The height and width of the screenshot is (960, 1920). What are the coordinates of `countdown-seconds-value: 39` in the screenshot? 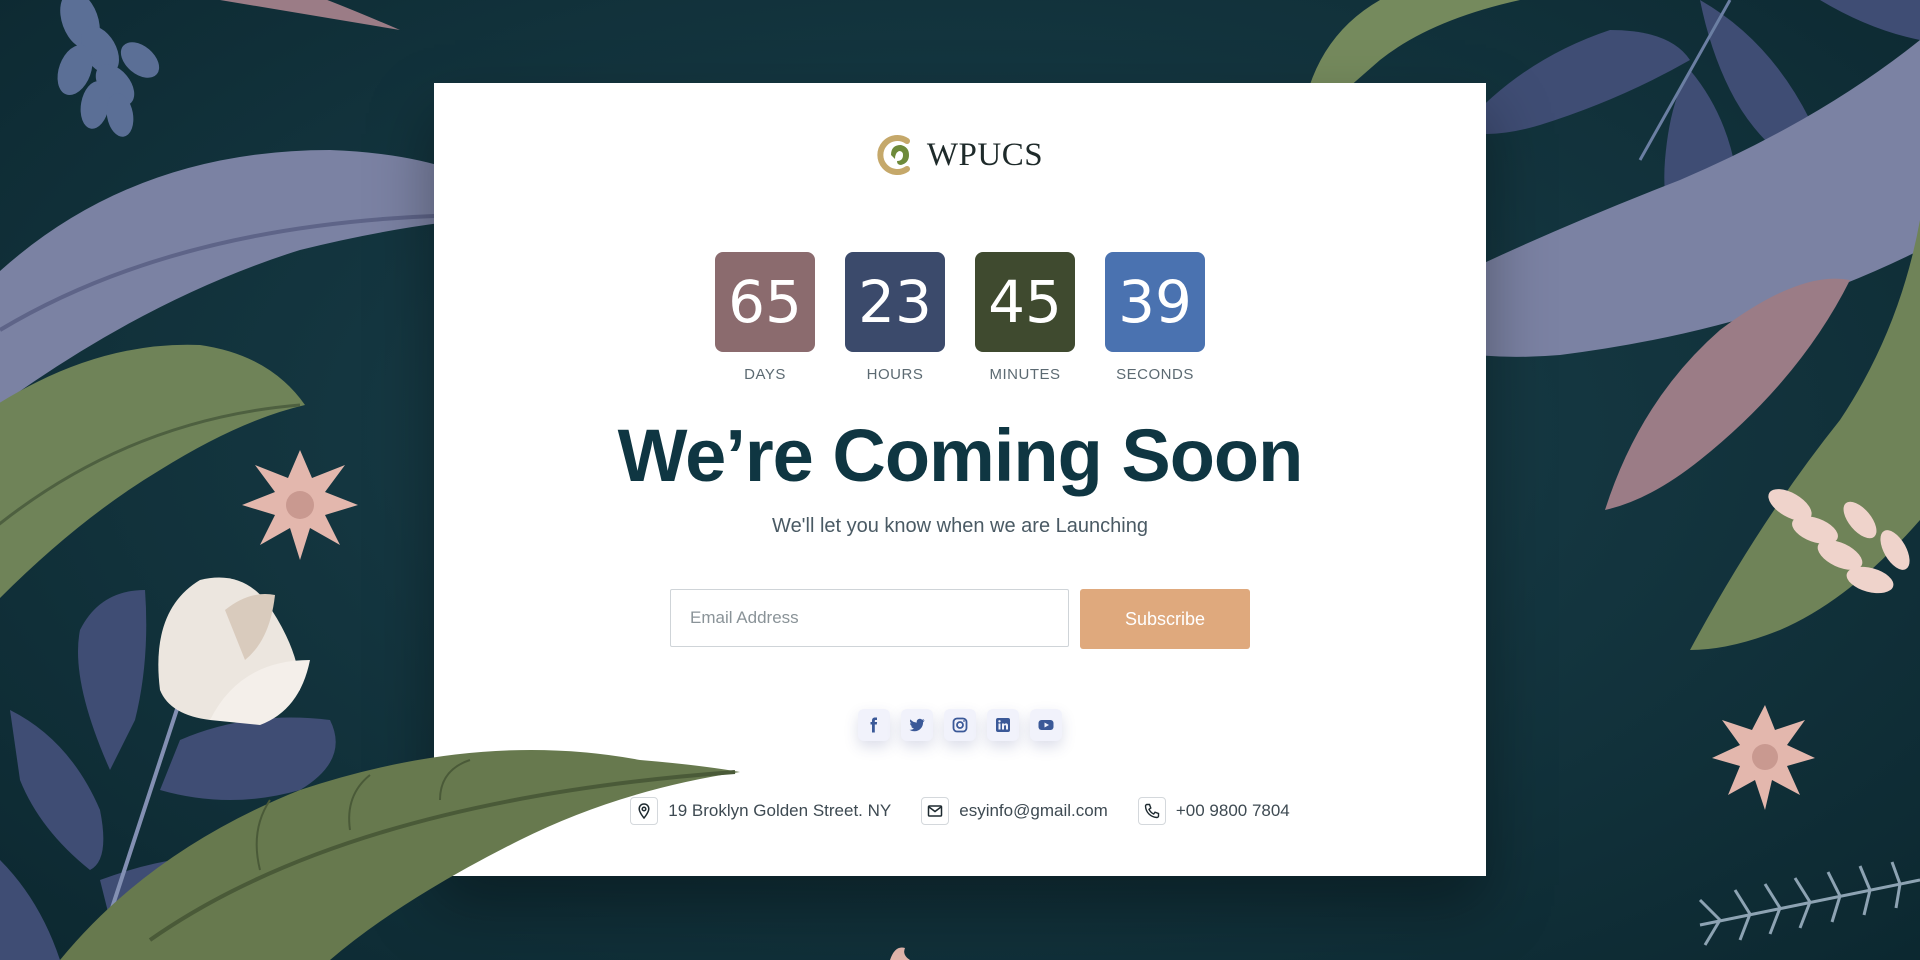 It's located at (1155, 302).